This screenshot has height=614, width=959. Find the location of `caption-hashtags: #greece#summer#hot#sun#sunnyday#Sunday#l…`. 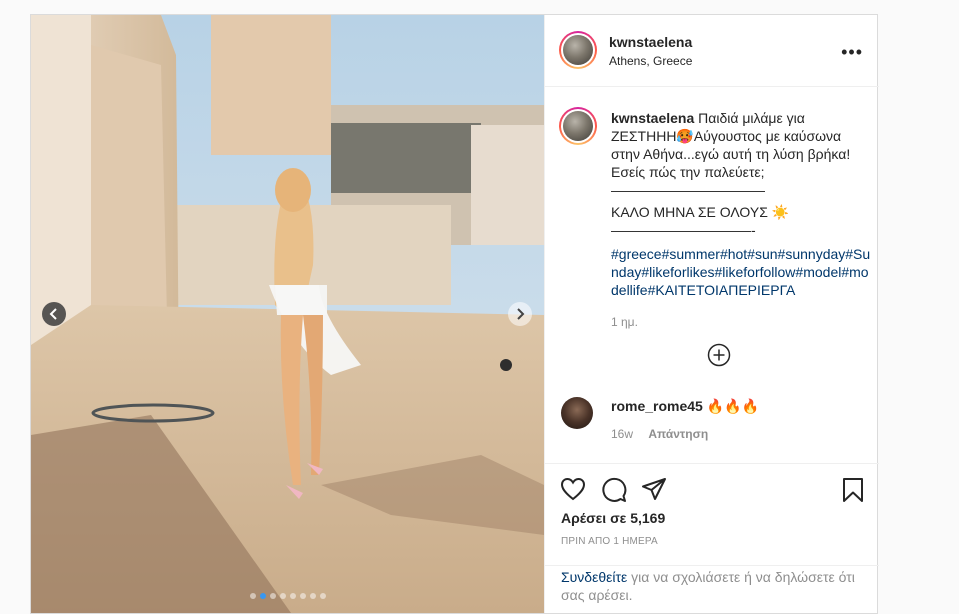

caption-hashtags: #greece#summer#hot#sun#sunnyday#Sunday#l… is located at coordinates (741, 272).